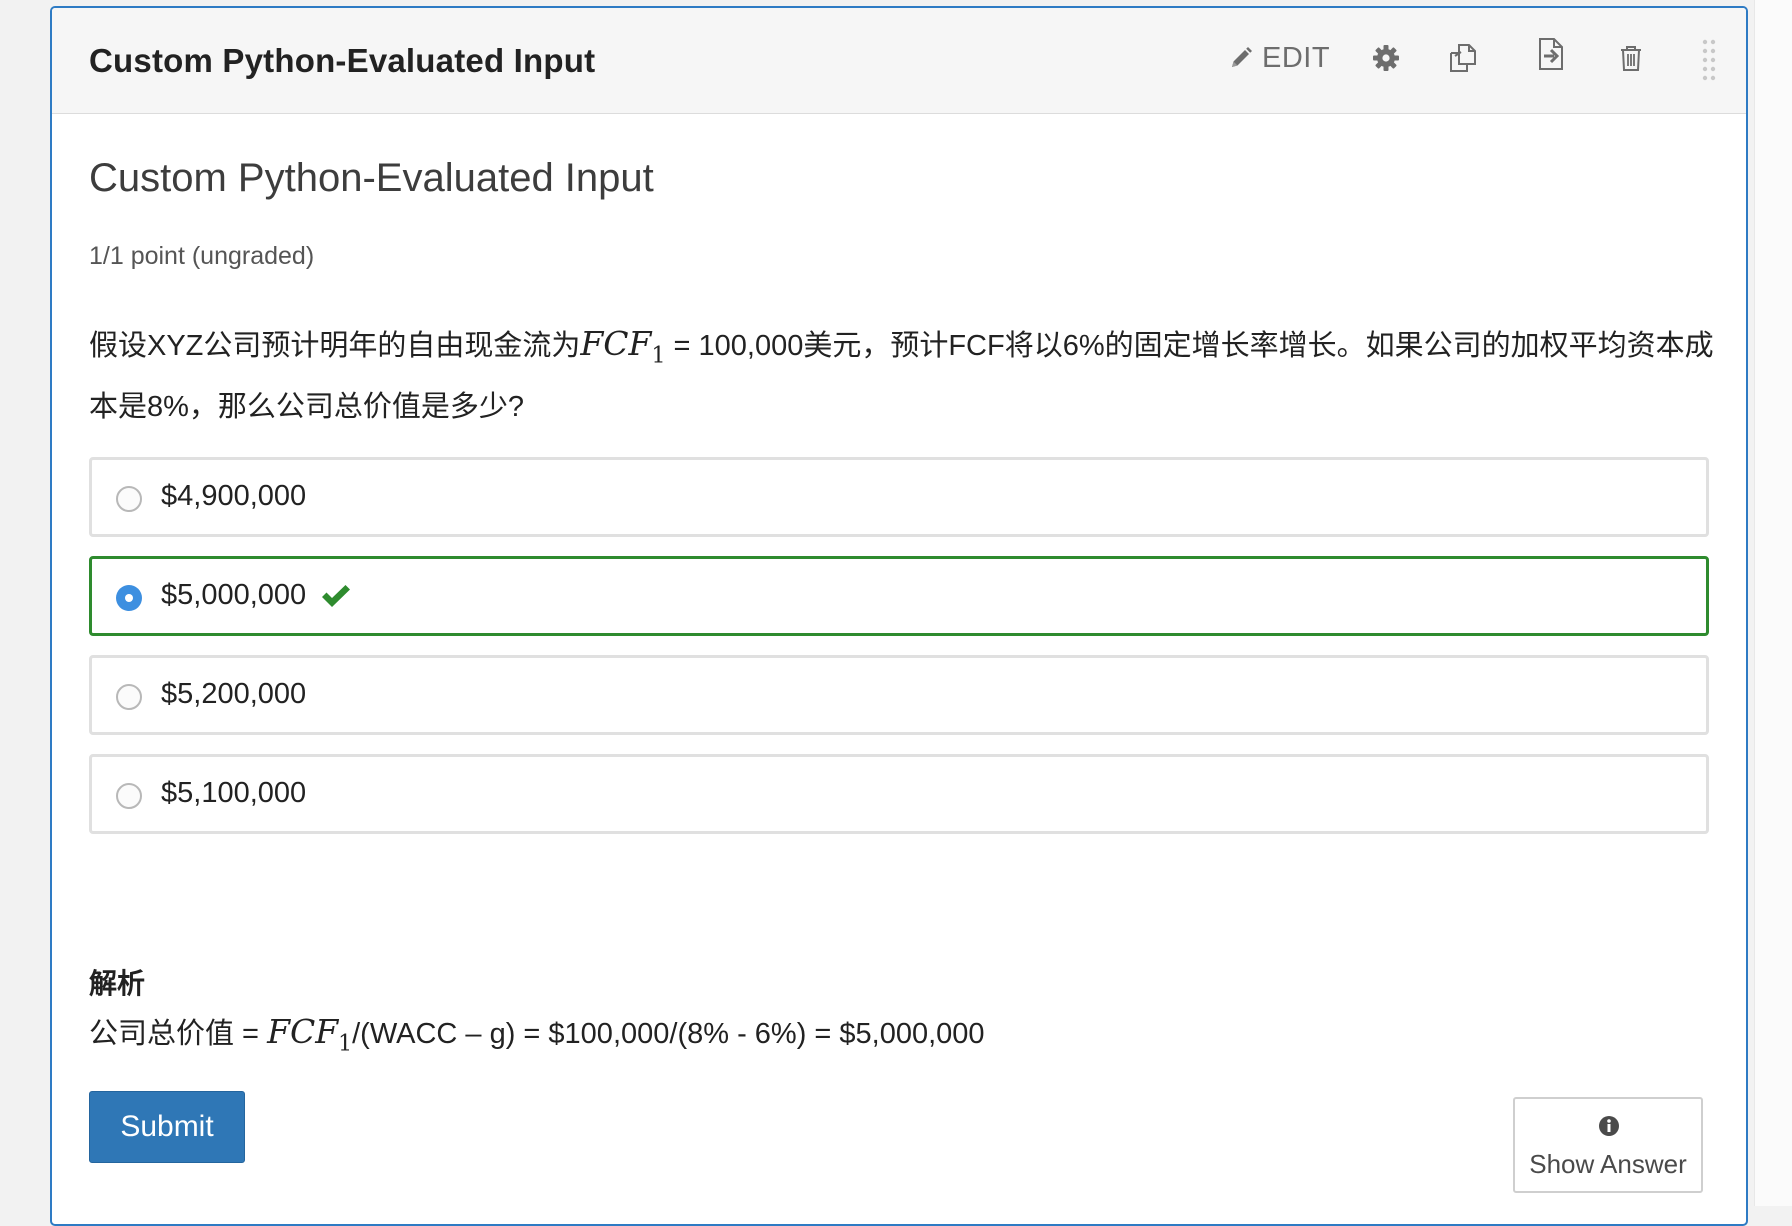 The width and height of the screenshot is (1792, 1226). I want to click on show-answer-label: Show Answer, so click(1608, 1164).